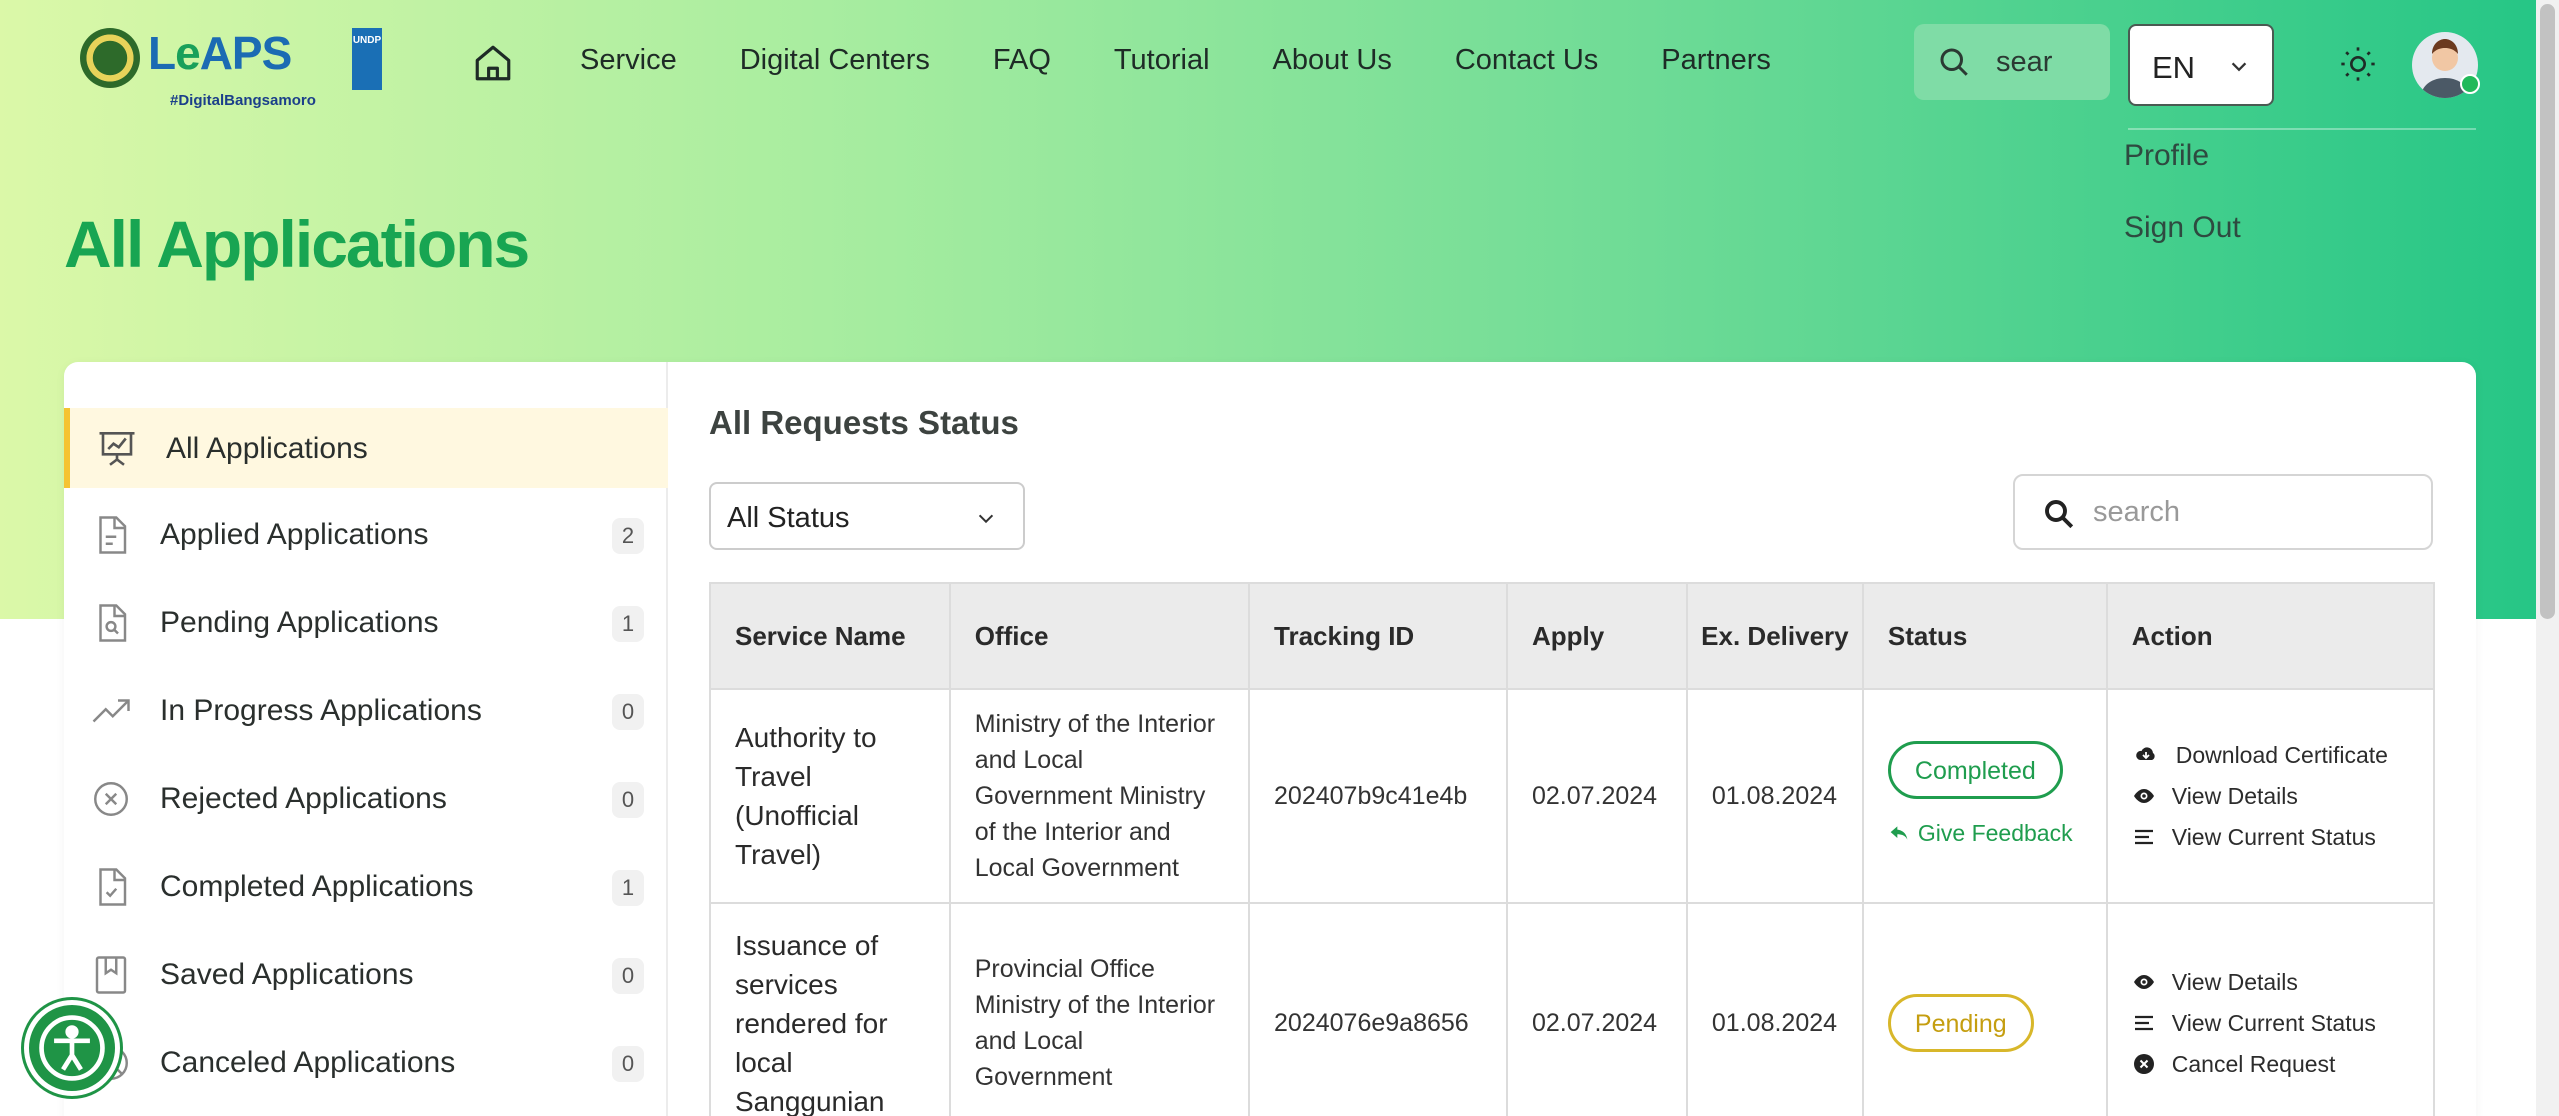 The image size is (2559, 1116). What do you see at coordinates (2201, 65) in the screenshot?
I see `language-select: EN` at bounding box center [2201, 65].